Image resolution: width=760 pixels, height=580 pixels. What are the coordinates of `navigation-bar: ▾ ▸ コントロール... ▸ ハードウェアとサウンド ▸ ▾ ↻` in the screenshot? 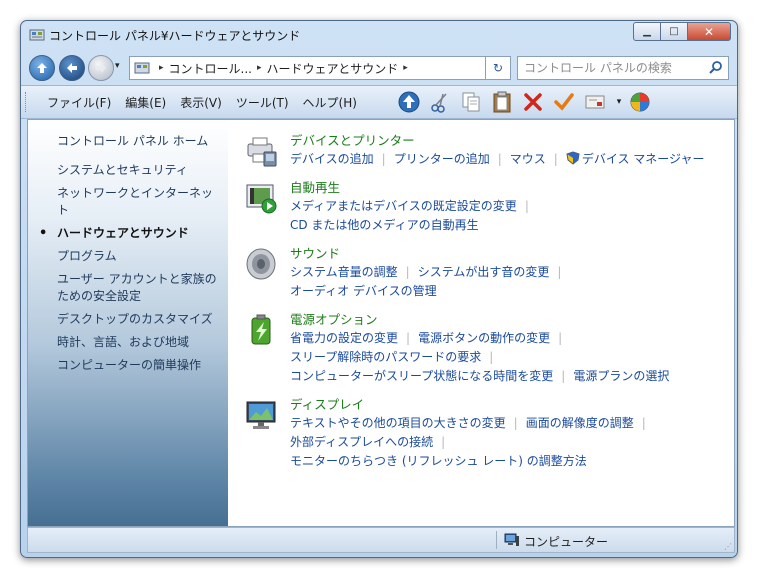 It's located at (379, 67).